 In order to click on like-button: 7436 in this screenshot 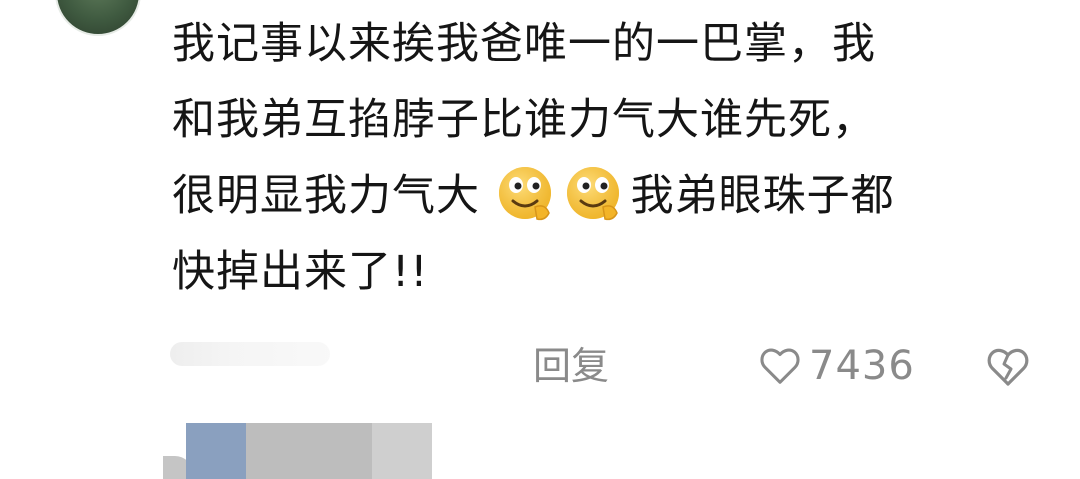, I will do `click(836, 366)`.